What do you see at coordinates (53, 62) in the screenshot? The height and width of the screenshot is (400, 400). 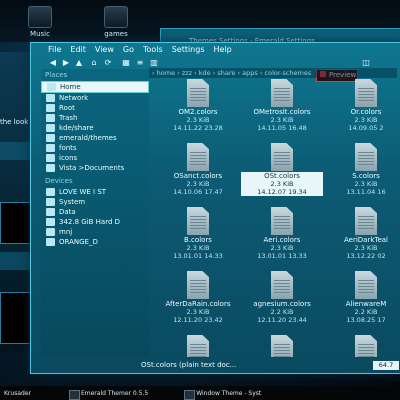 I see `back-arrow-icon: ◀` at bounding box center [53, 62].